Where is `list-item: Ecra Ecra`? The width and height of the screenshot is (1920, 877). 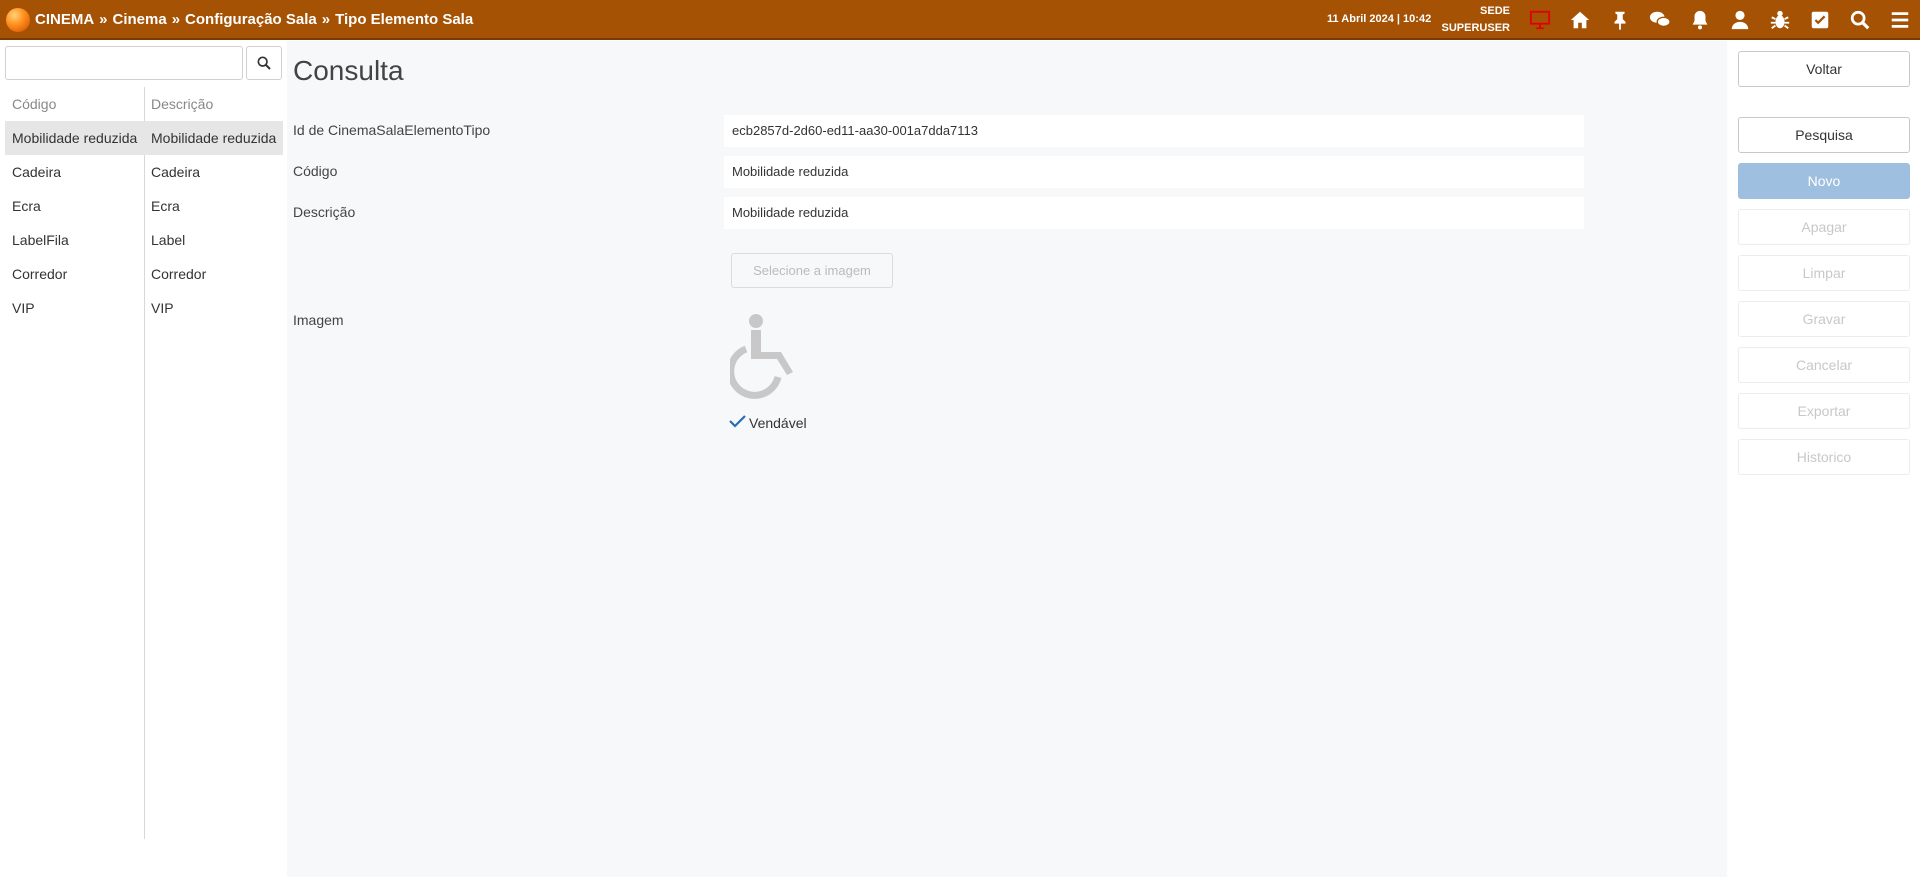
list-item: Ecra Ecra is located at coordinates (144, 206).